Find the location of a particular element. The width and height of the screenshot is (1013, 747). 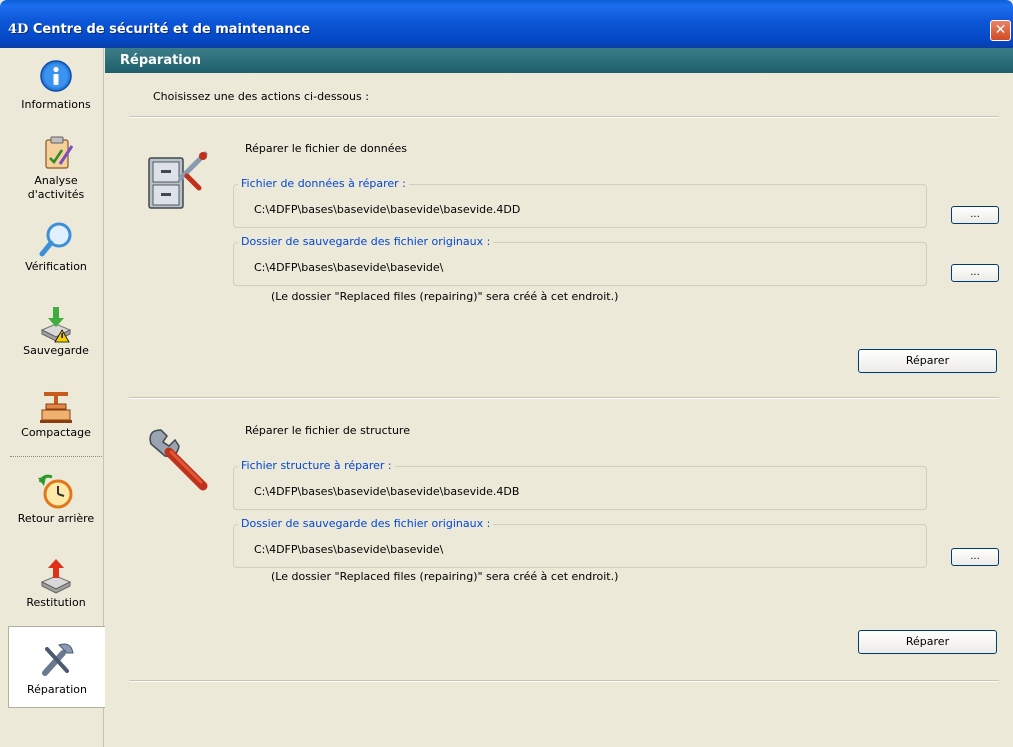

window-title: 4D Centre de sécurité et de maintenance is located at coordinates (159, 30).